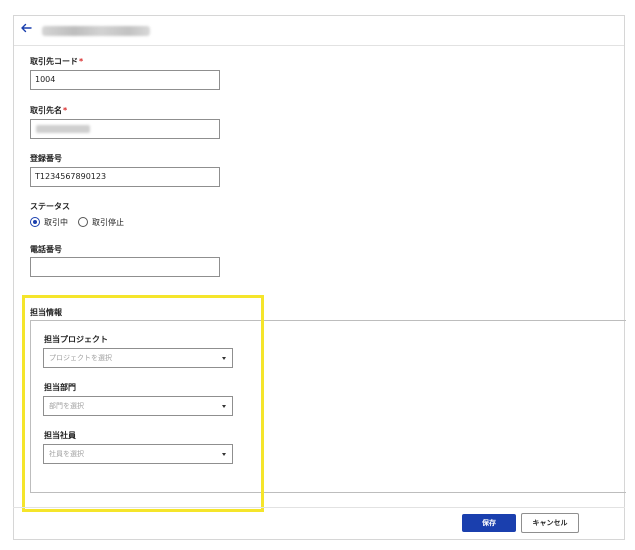 Image resolution: width=635 pixels, height=550 pixels. Describe the element at coordinates (108, 222) in the screenshot. I see `status-radio-suspended-label: 取引停止` at that location.